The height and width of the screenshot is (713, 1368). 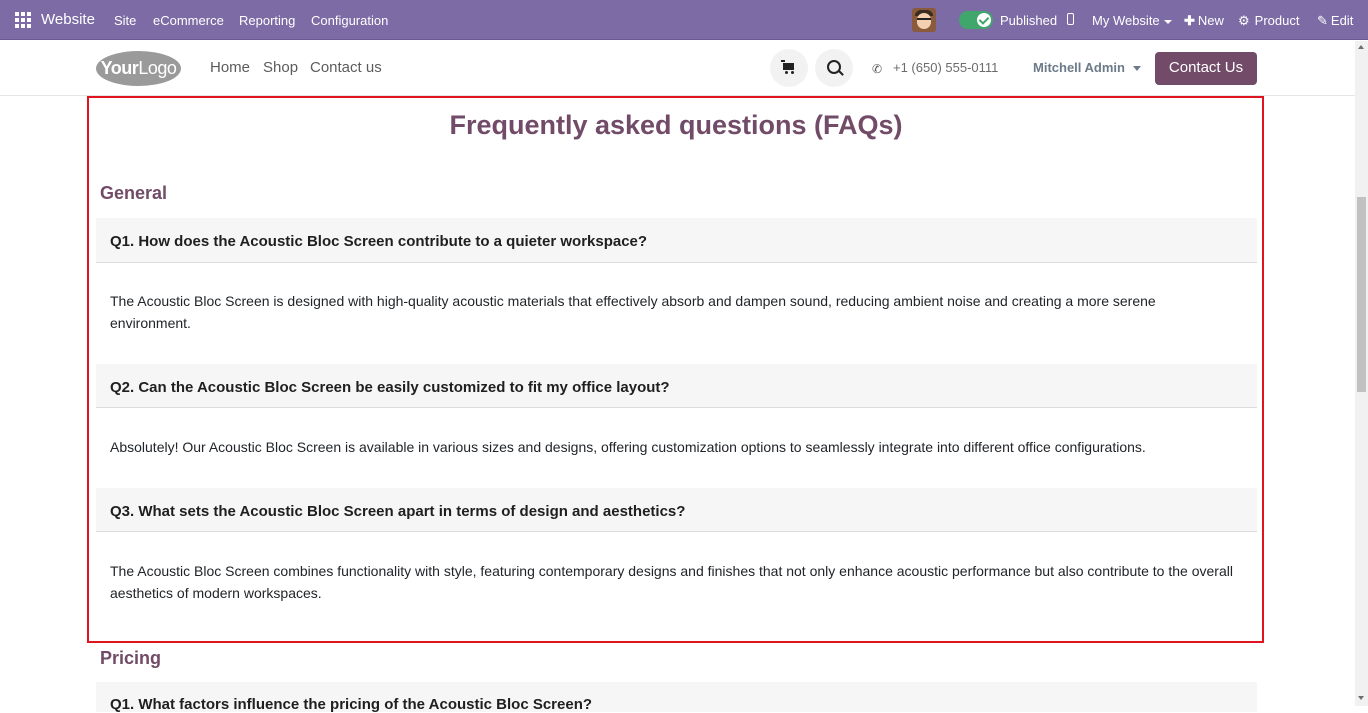 What do you see at coordinates (1277, 20) in the screenshot?
I see `product-button-label: Product` at bounding box center [1277, 20].